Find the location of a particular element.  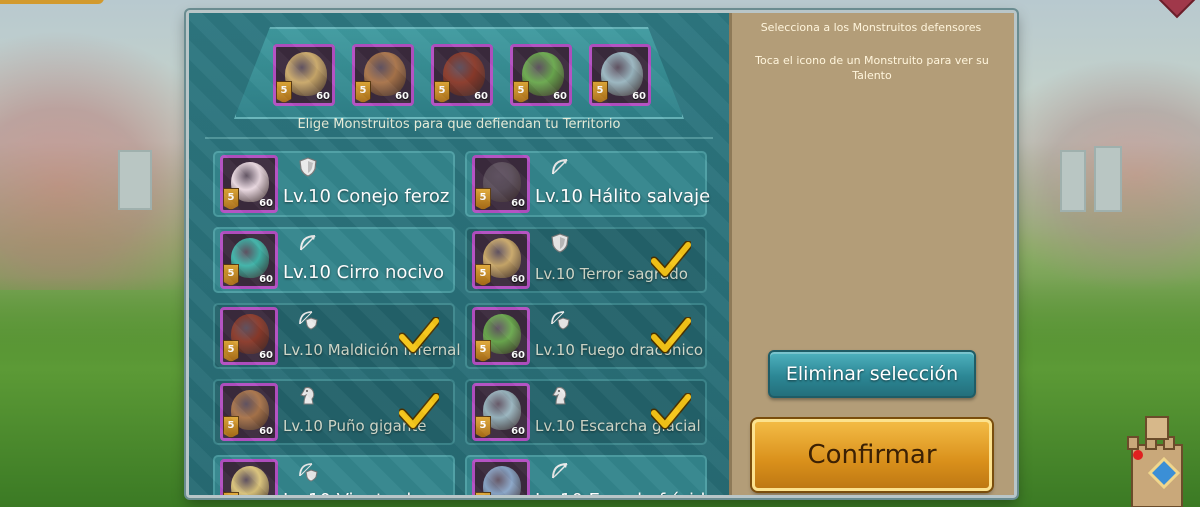

green-dragon-icon: 5 60 is located at coordinates (541, 75).